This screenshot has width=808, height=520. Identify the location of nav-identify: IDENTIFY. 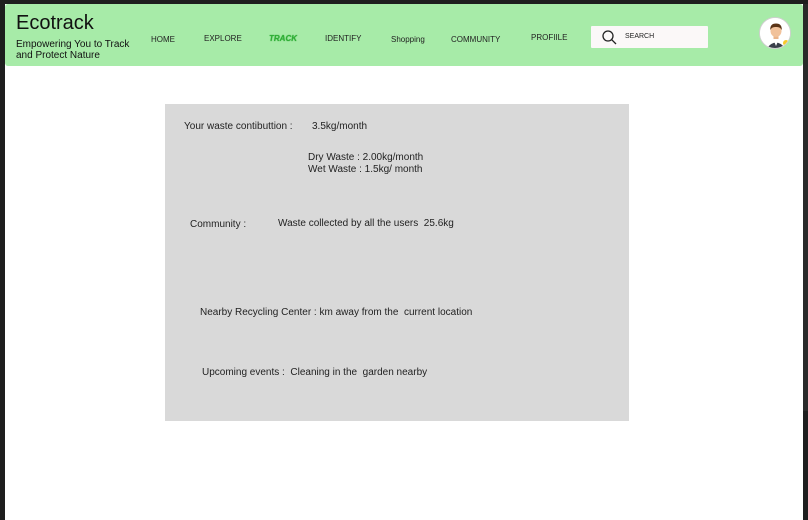
(343, 38).